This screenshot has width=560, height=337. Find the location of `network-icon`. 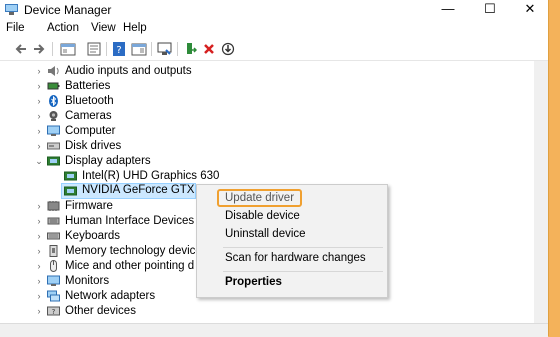

network-icon is located at coordinates (53, 296).